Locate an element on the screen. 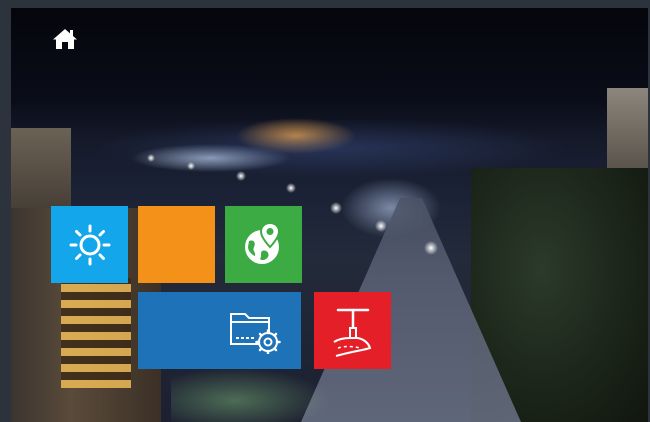 This screenshot has height=422, width=650. globe-map-pin-icon is located at coordinates (264, 245).